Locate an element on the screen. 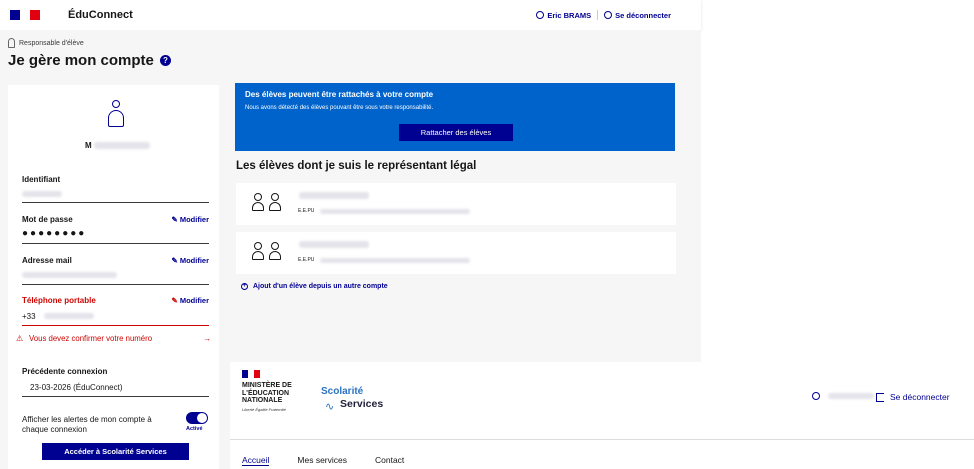 The height and width of the screenshot is (469, 974). alerts-state: Activé is located at coordinates (194, 429).